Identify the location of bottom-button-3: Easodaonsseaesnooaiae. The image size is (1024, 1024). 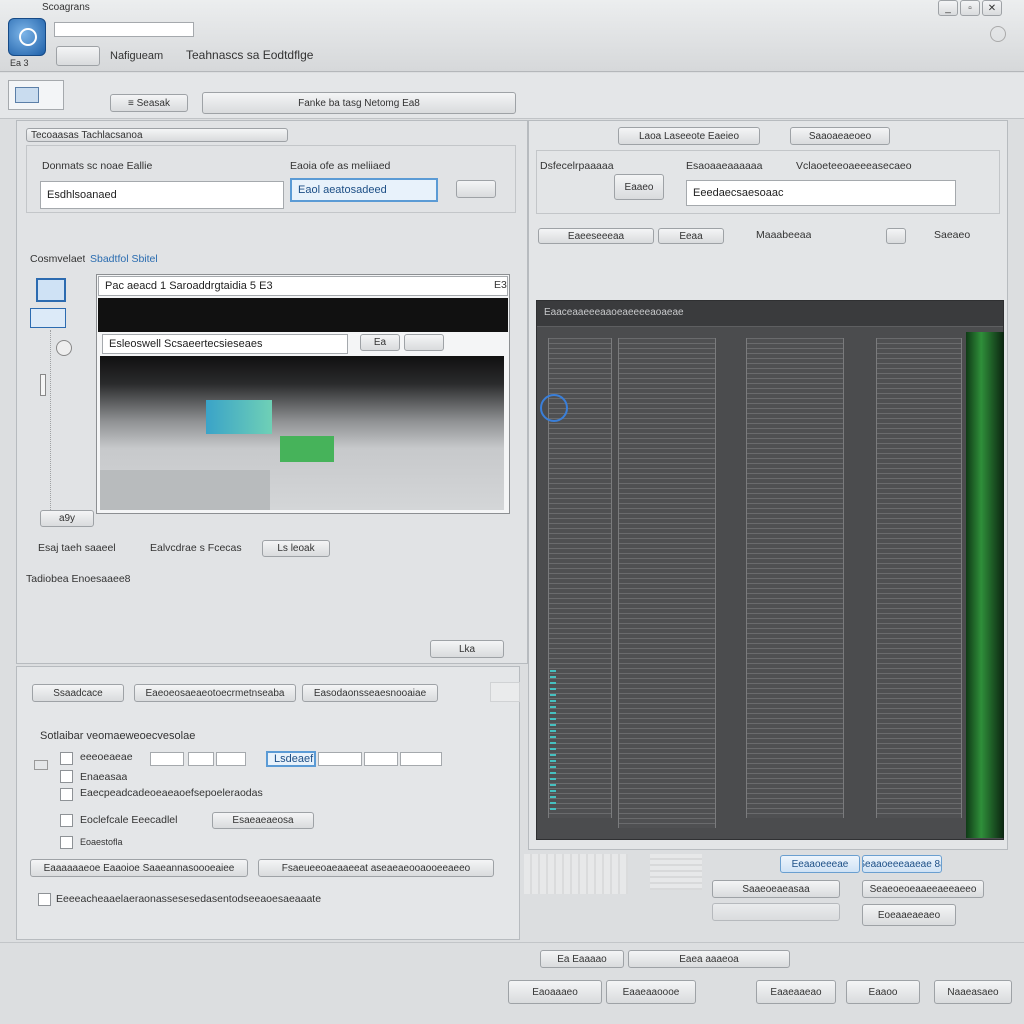
(370, 693).